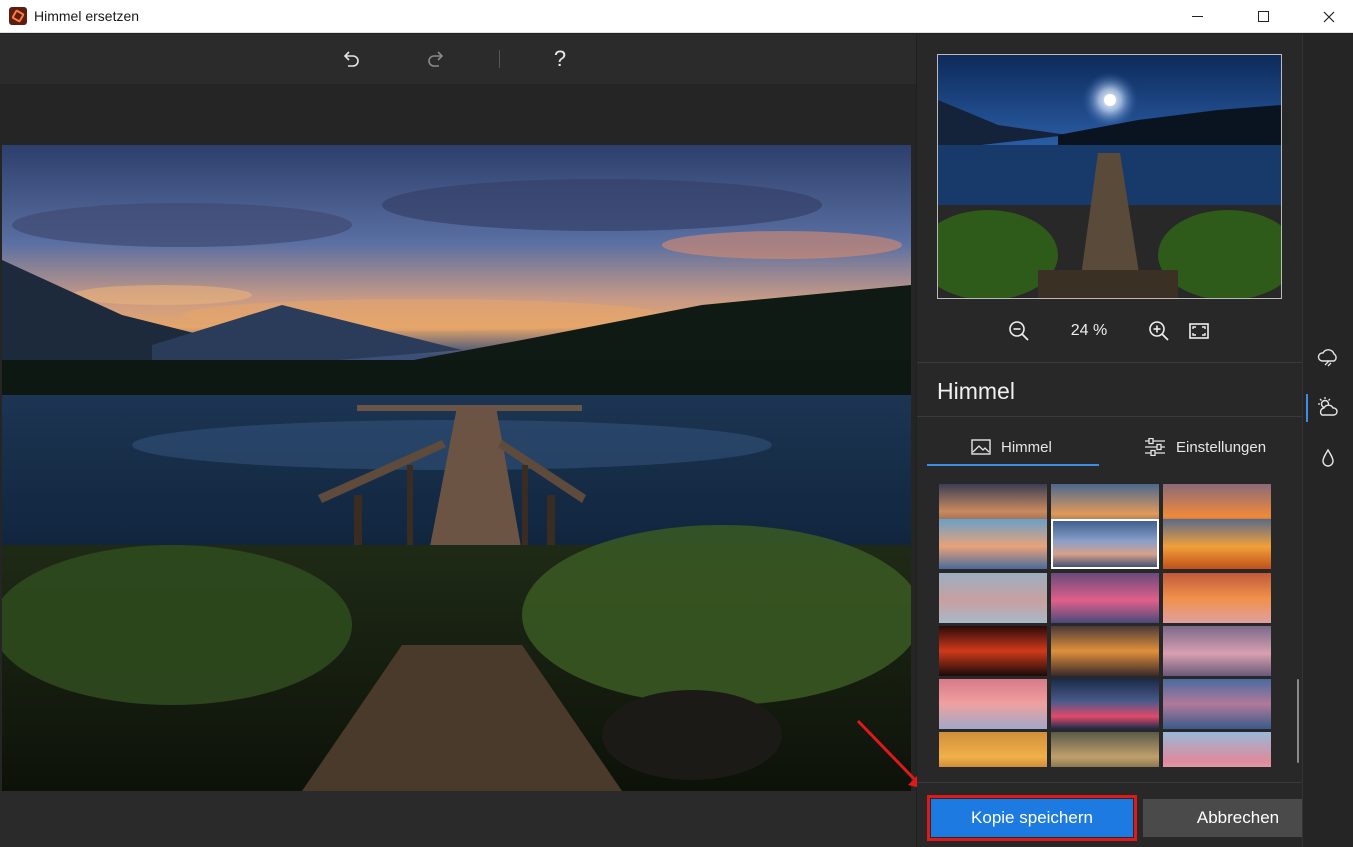 This screenshot has width=1353, height=847. I want to click on zoom-in-button, so click(1159, 331).